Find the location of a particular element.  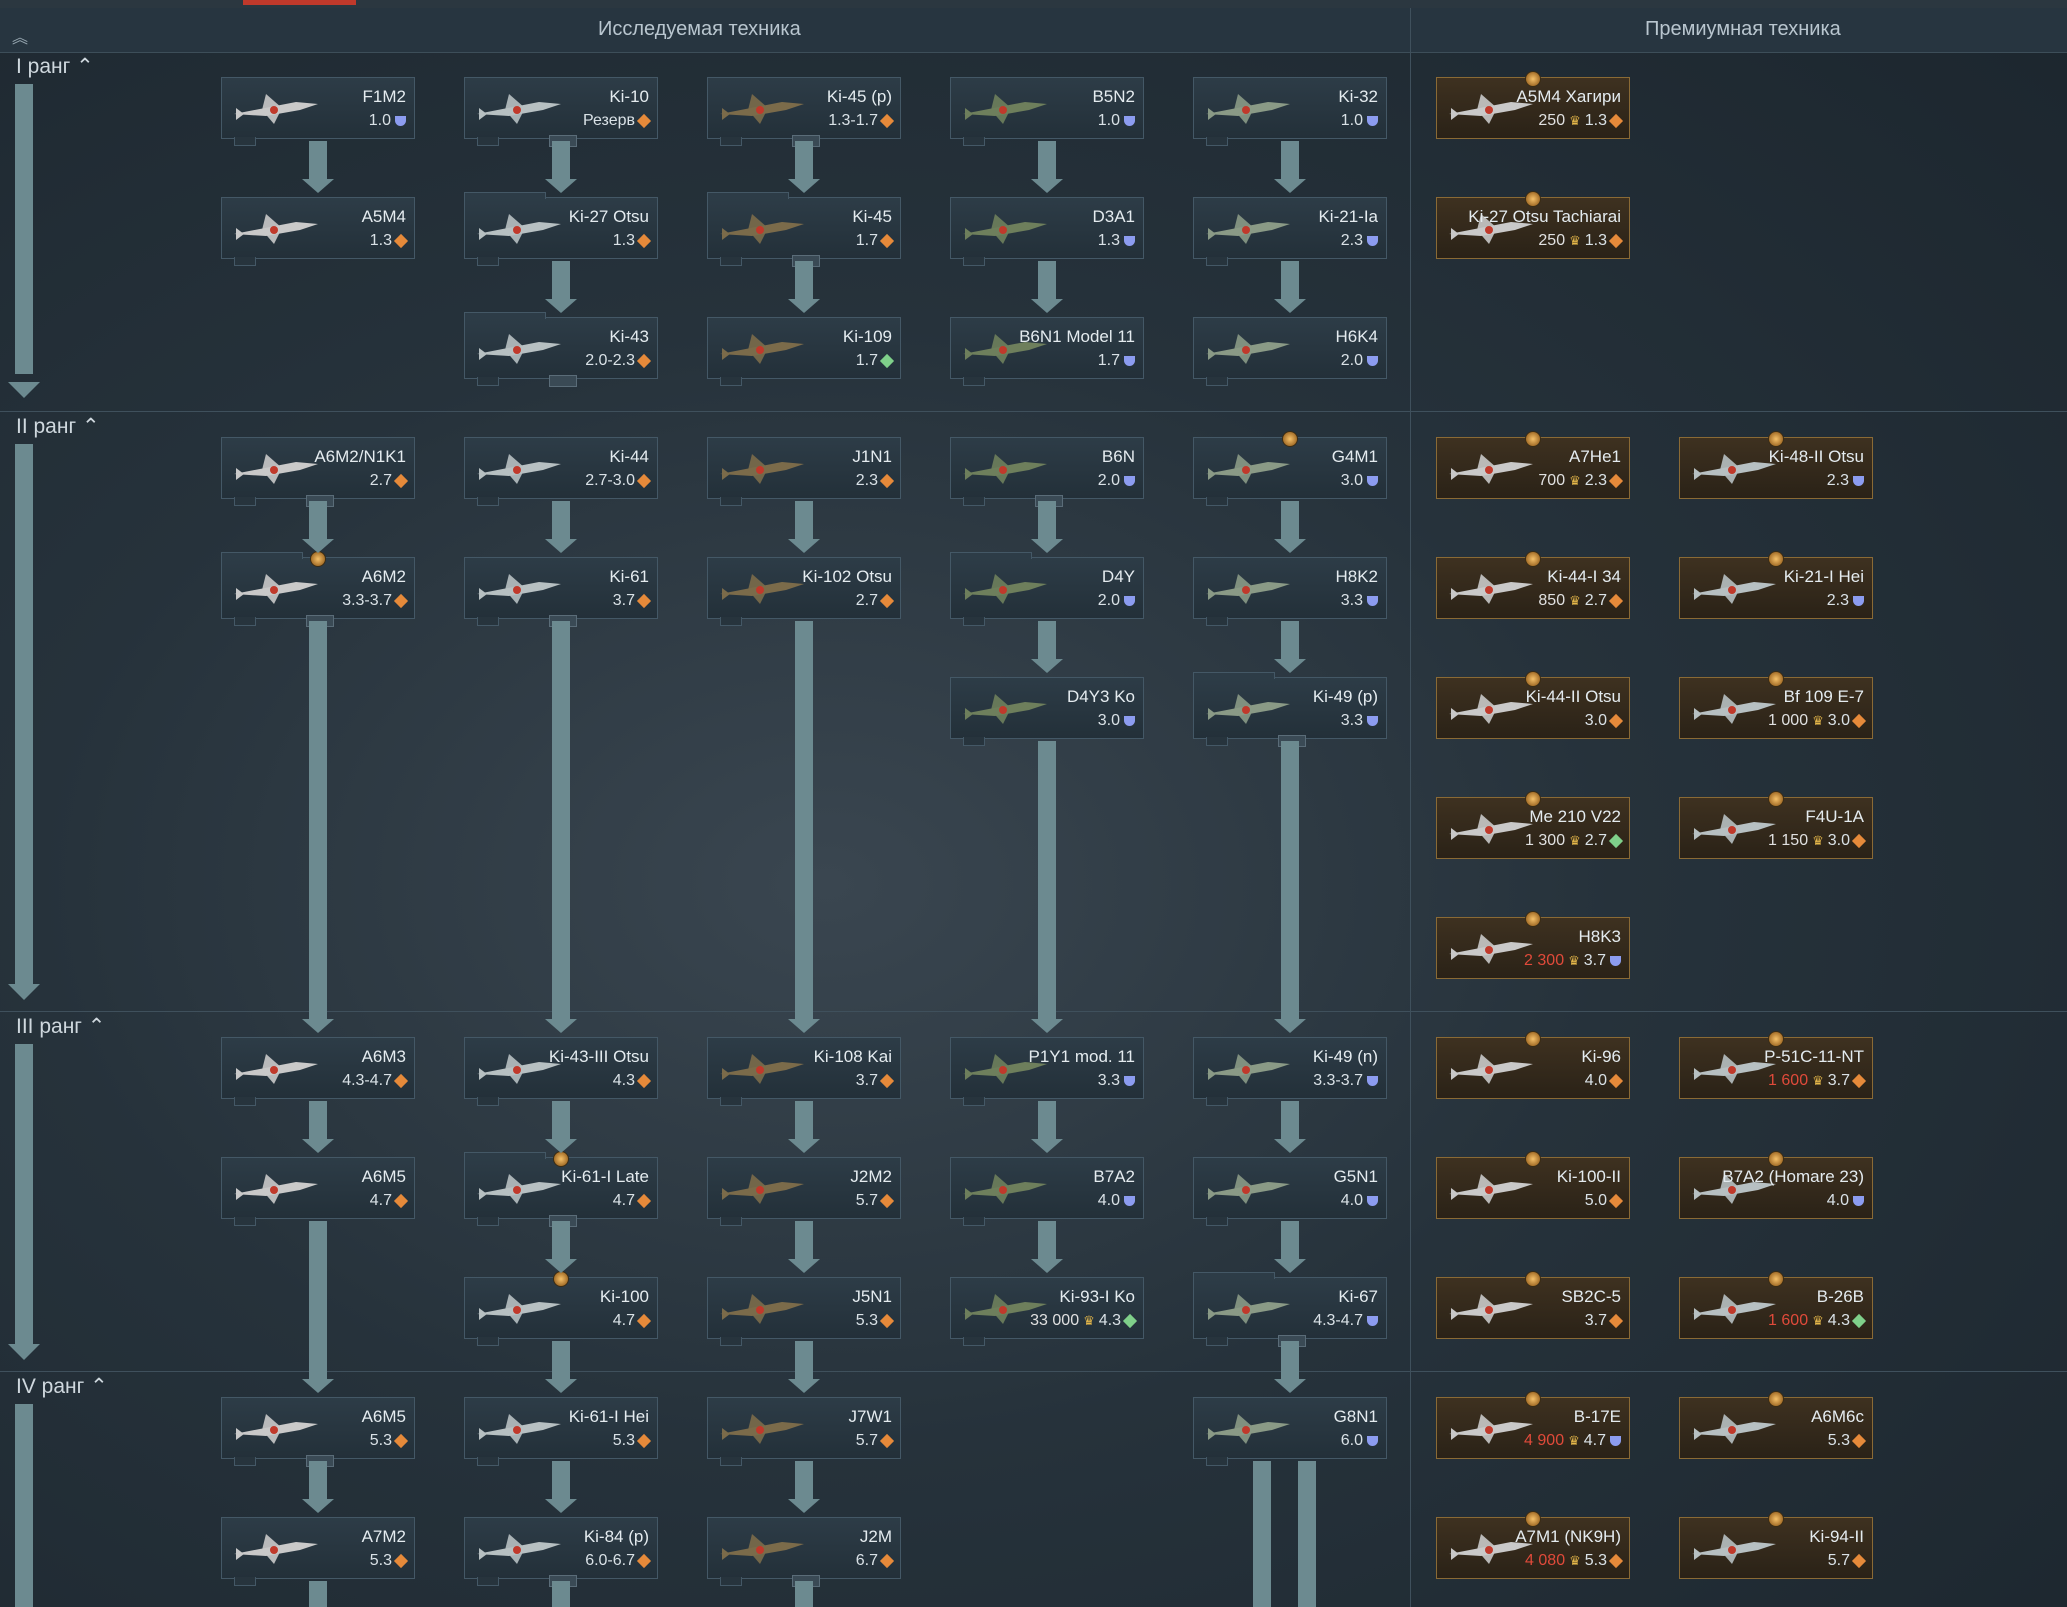

vehicle-card: Ki-61-I Late 4.7 is located at coordinates (561, 1189).